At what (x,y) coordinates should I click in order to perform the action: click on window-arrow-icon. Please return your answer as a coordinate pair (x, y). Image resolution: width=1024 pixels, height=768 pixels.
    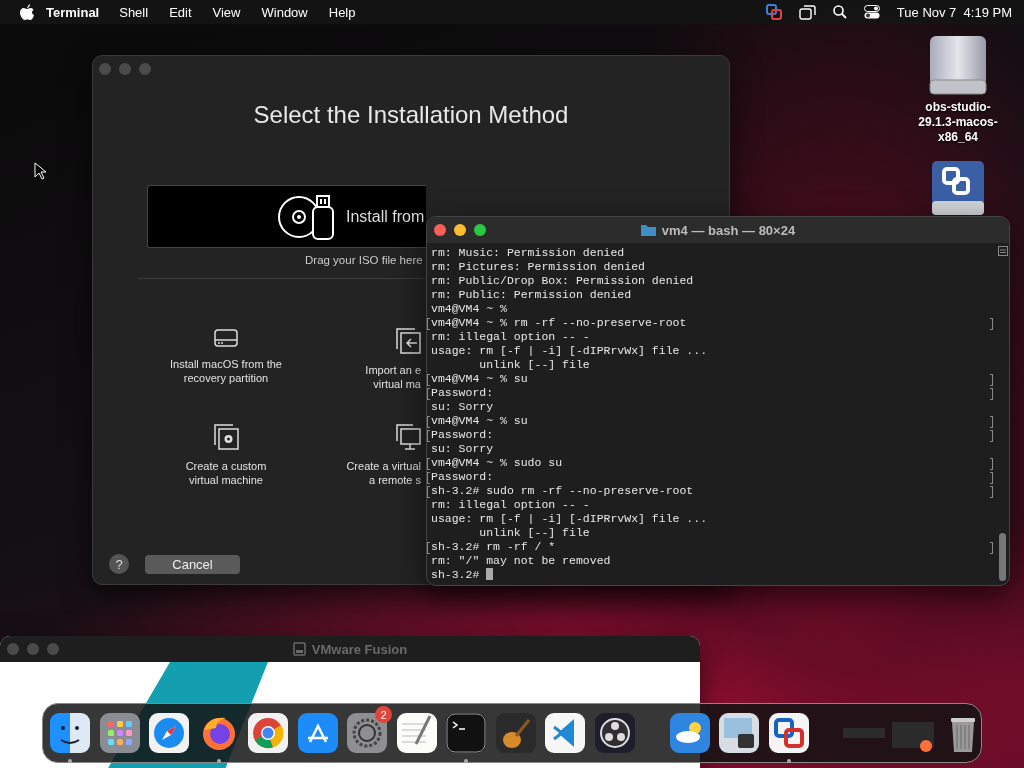
    Looking at the image, I should click on (408, 341).